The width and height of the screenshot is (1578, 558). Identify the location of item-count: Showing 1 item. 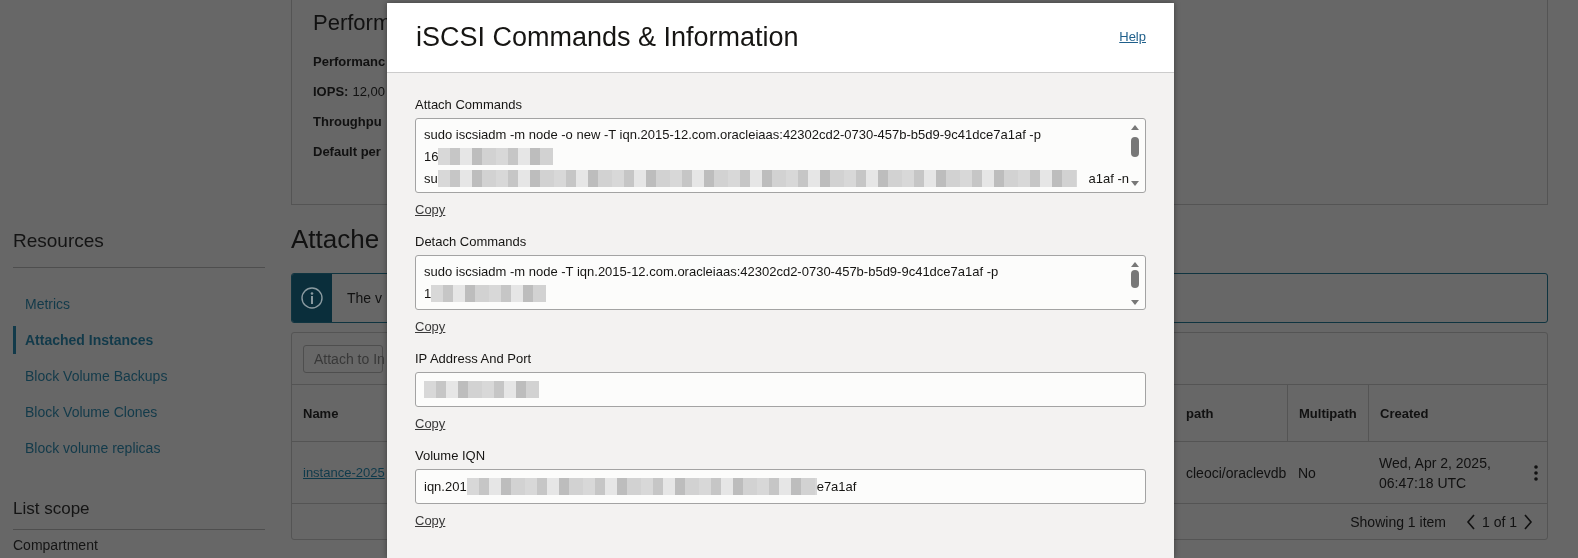
(1398, 521).